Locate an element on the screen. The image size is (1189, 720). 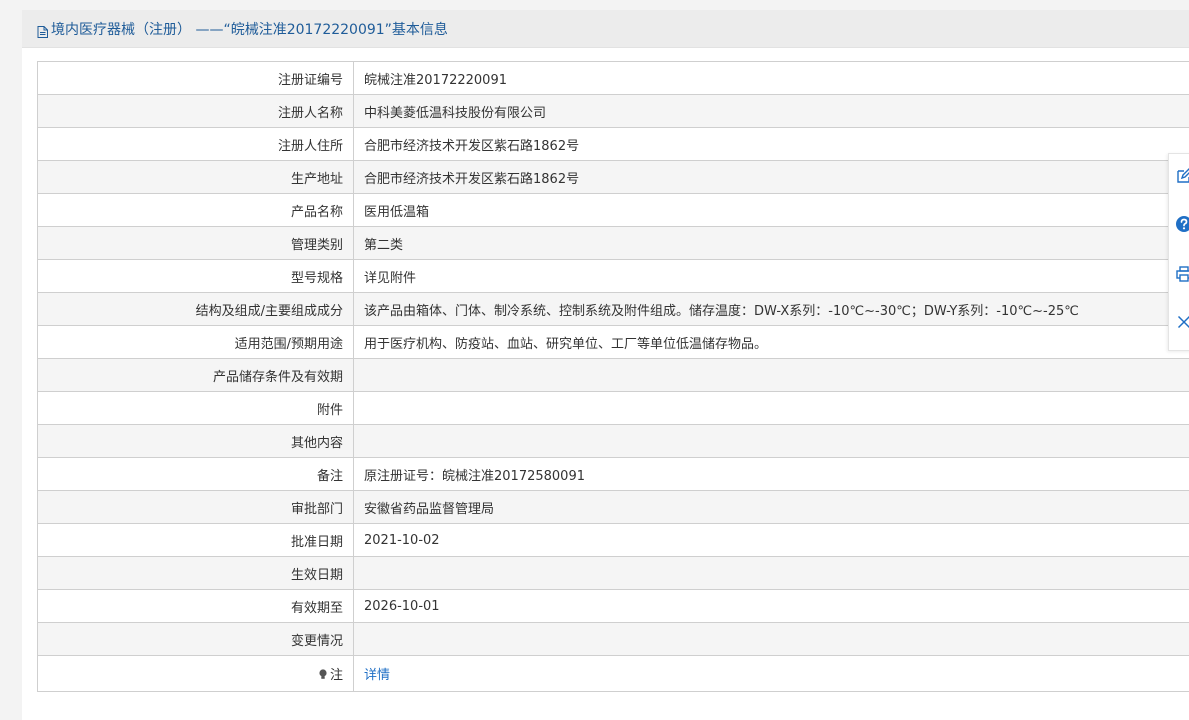
lightbulb-icon is located at coordinates (323, 674).